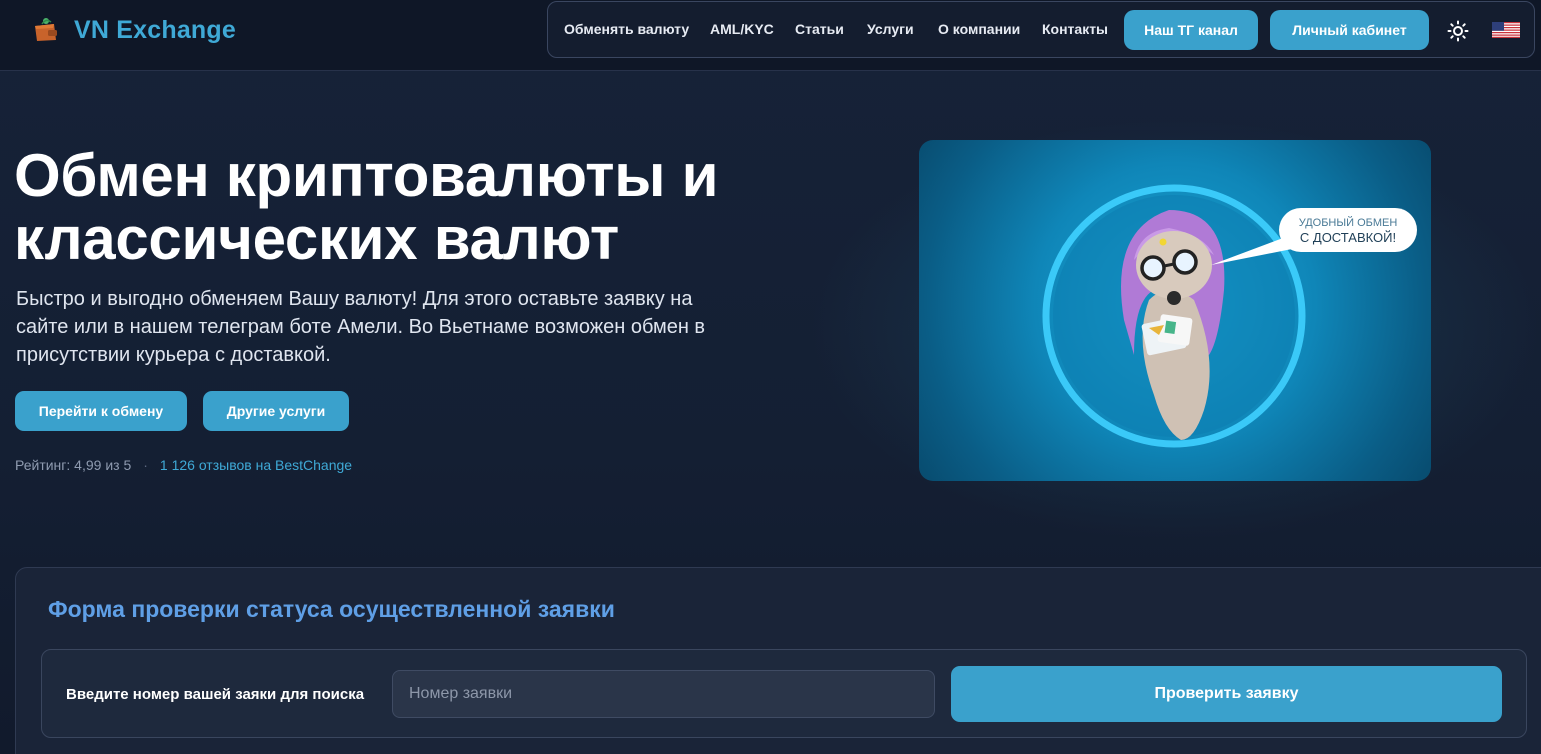 This screenshot has height=754, width=1541. What do you see at coordinates (101, 411) in the screenshot?
I see `go-to-exchange-button: Перейти к обмену` at bounding box center [101, 411].